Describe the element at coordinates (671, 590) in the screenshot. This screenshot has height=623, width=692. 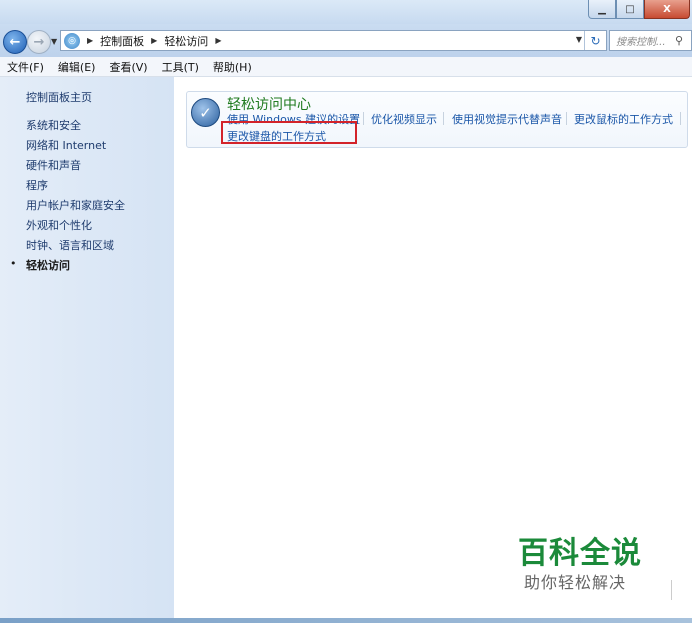
I see `divider` at that location.